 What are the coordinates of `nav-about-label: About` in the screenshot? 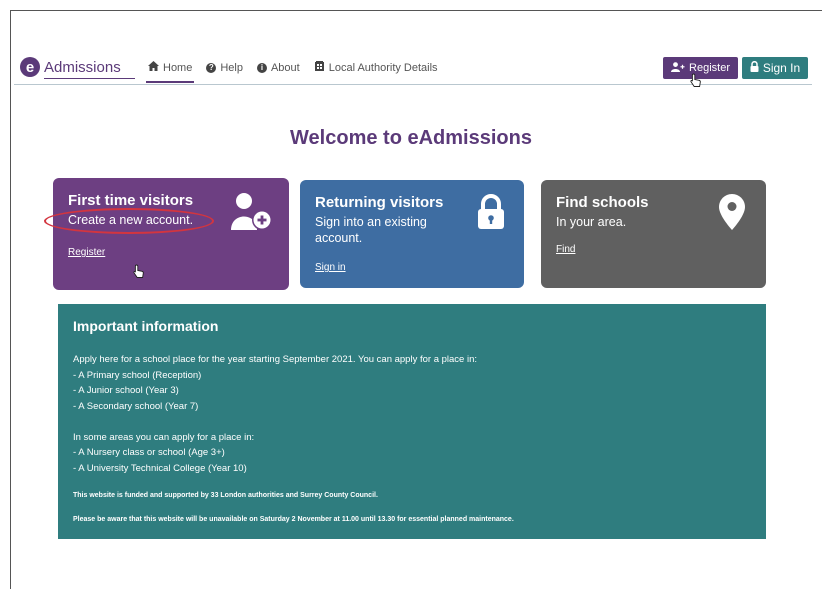 It's located at (285, 67).